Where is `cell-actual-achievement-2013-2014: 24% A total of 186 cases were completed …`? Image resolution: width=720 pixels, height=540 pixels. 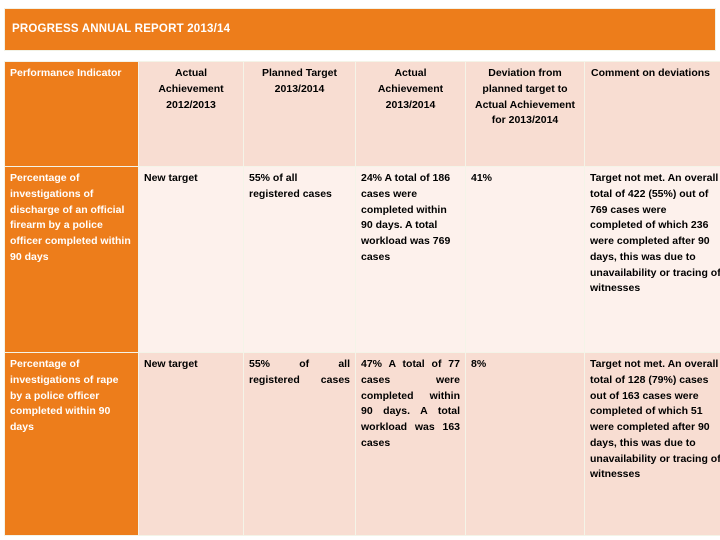 cell-actual-achievement-2013-2014: 24% A total of 186 cases were completed … is located at coordinates (410, 259).